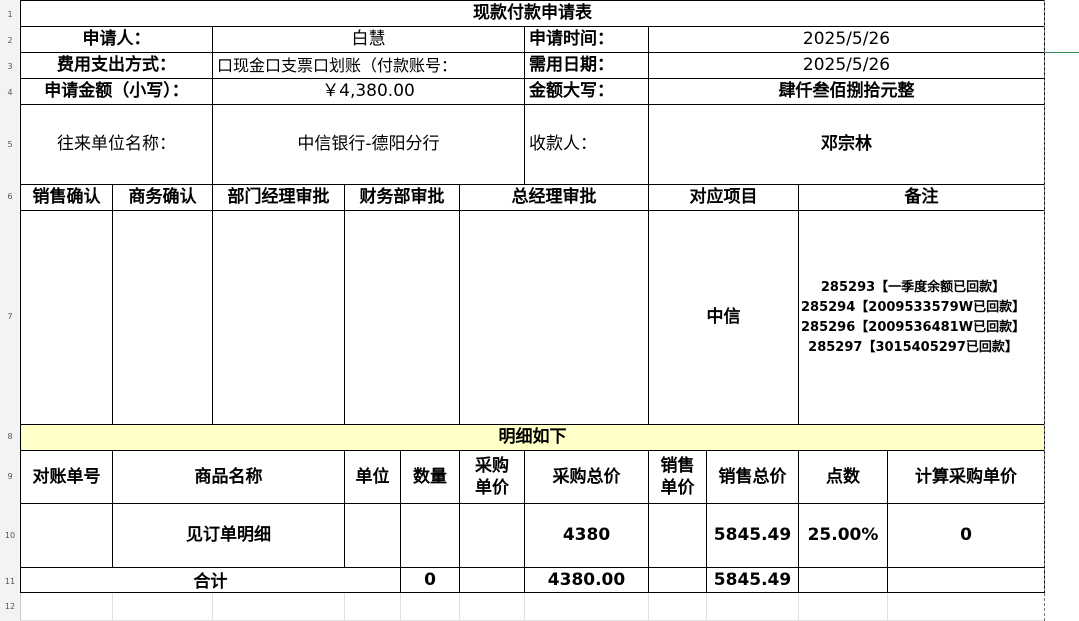 The image size is (1079, 621). Describe the element at coordinates (229, 536) in the screenshot. I see `detail-product-name: 见订单明细` at that location.